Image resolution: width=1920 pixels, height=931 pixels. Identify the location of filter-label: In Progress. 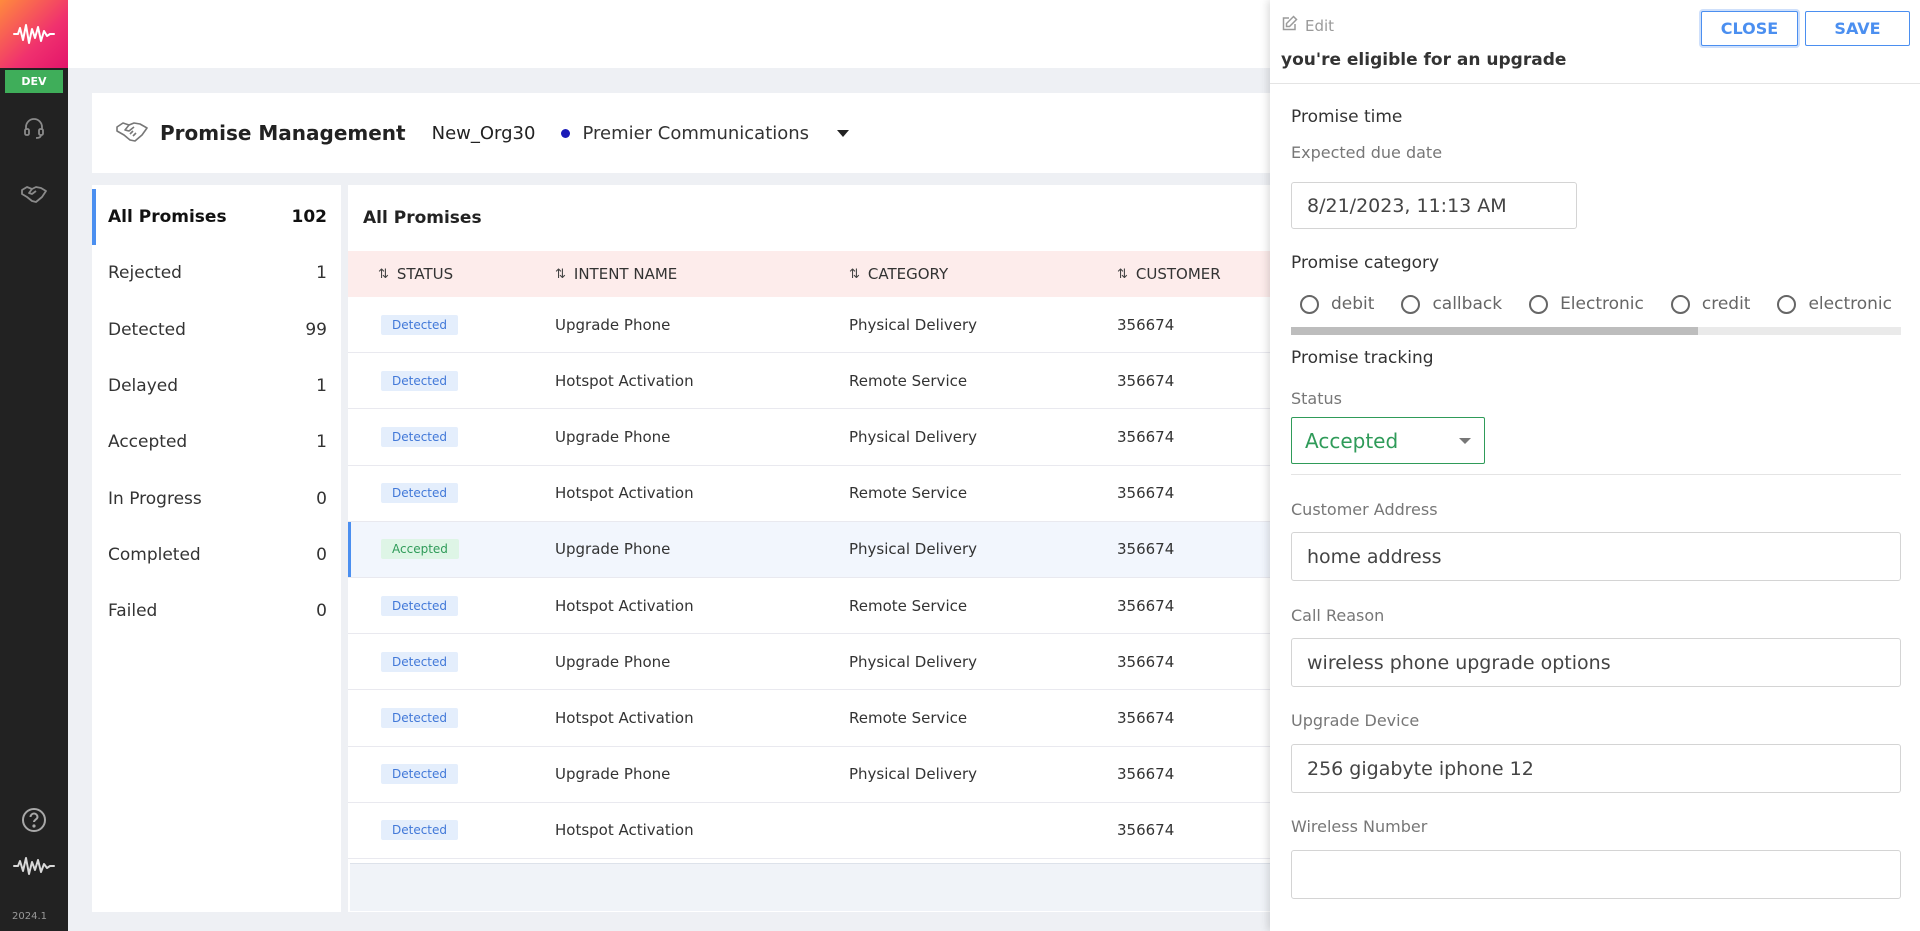
(155, 498).